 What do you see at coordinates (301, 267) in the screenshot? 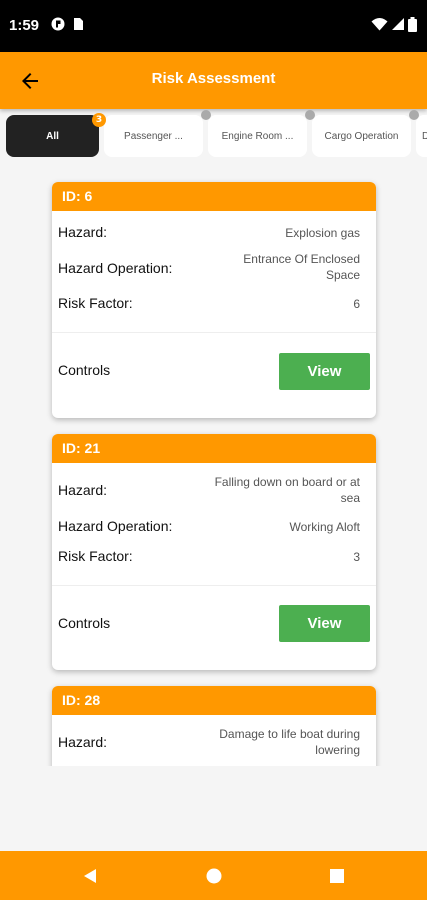
I see `operation-value: Entrance Of Enclosed Space` at bounding box center [301, 267].